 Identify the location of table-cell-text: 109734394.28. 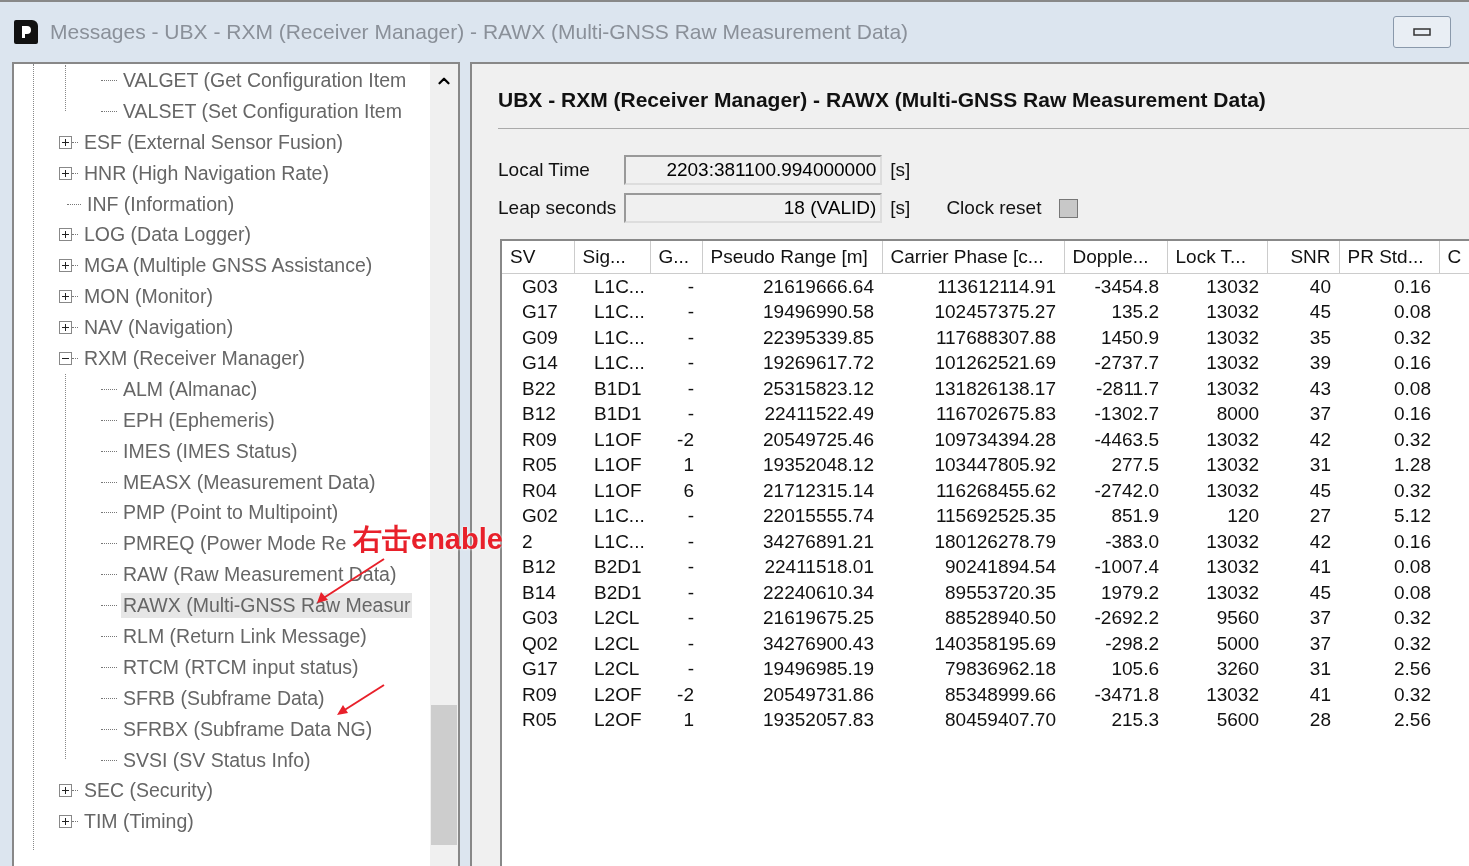
(995, 439).